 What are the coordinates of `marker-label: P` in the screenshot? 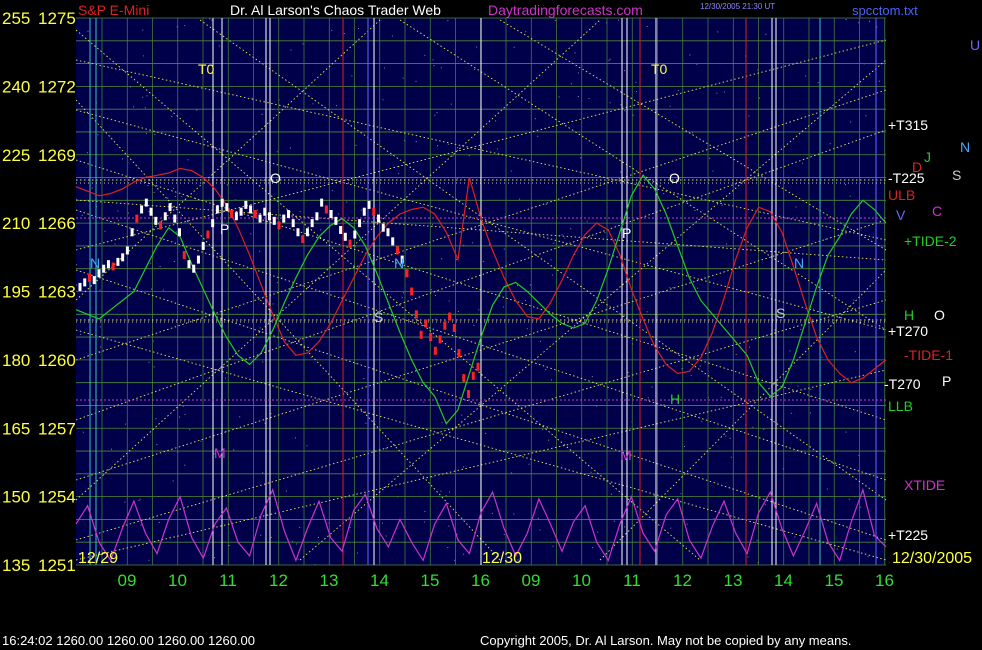 It's located at (224, 229).